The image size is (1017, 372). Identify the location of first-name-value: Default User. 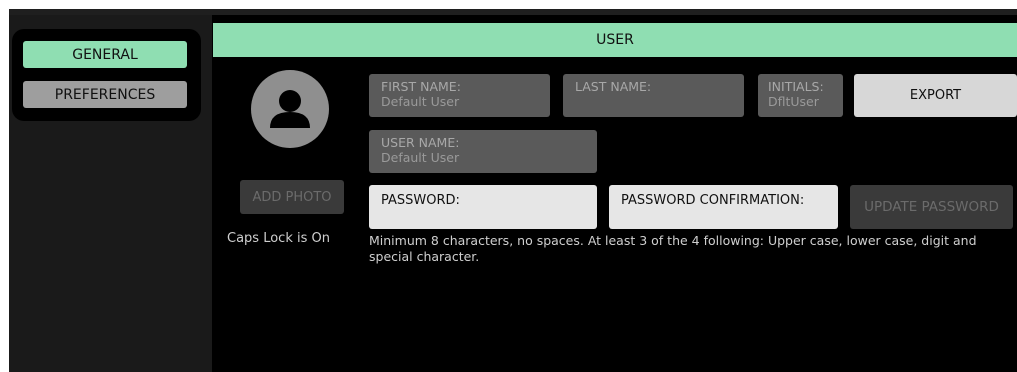
(420, 101).